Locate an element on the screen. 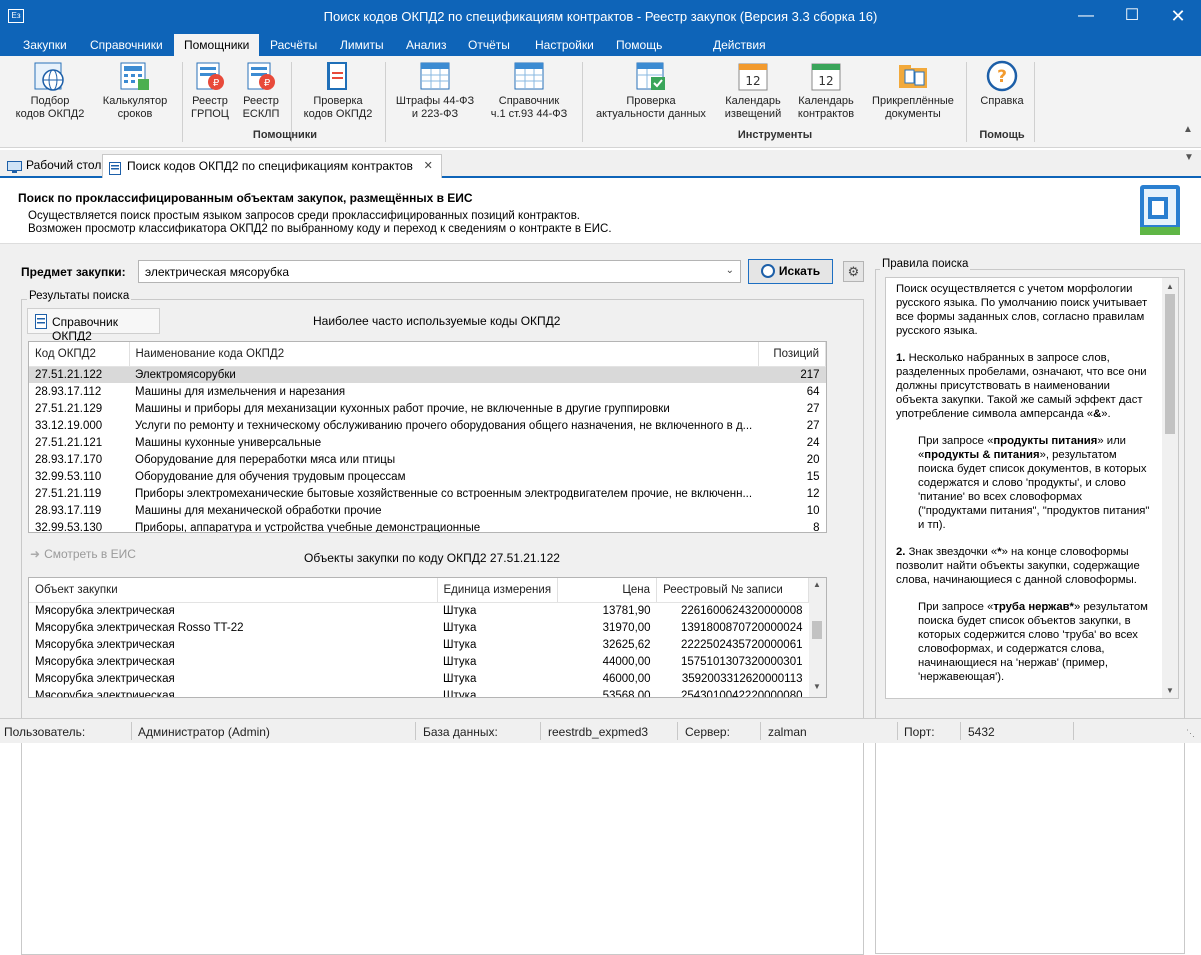 Image resolution: width=1201 pixels, height=955 pixels. menu-limits: Лимиты is located at coordinates (362, 45).